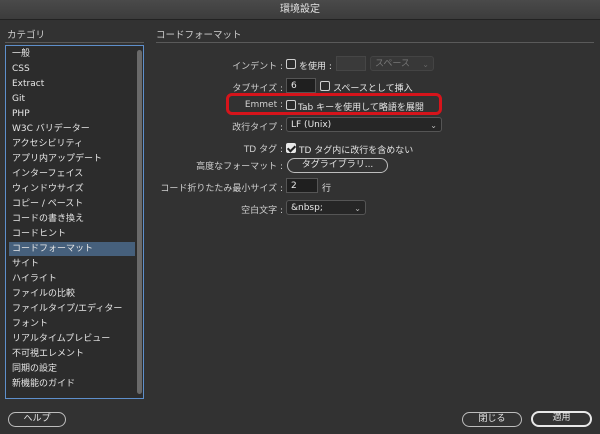  I want to click on indent-unit-select: スペース ⌄, so click(402, 63).